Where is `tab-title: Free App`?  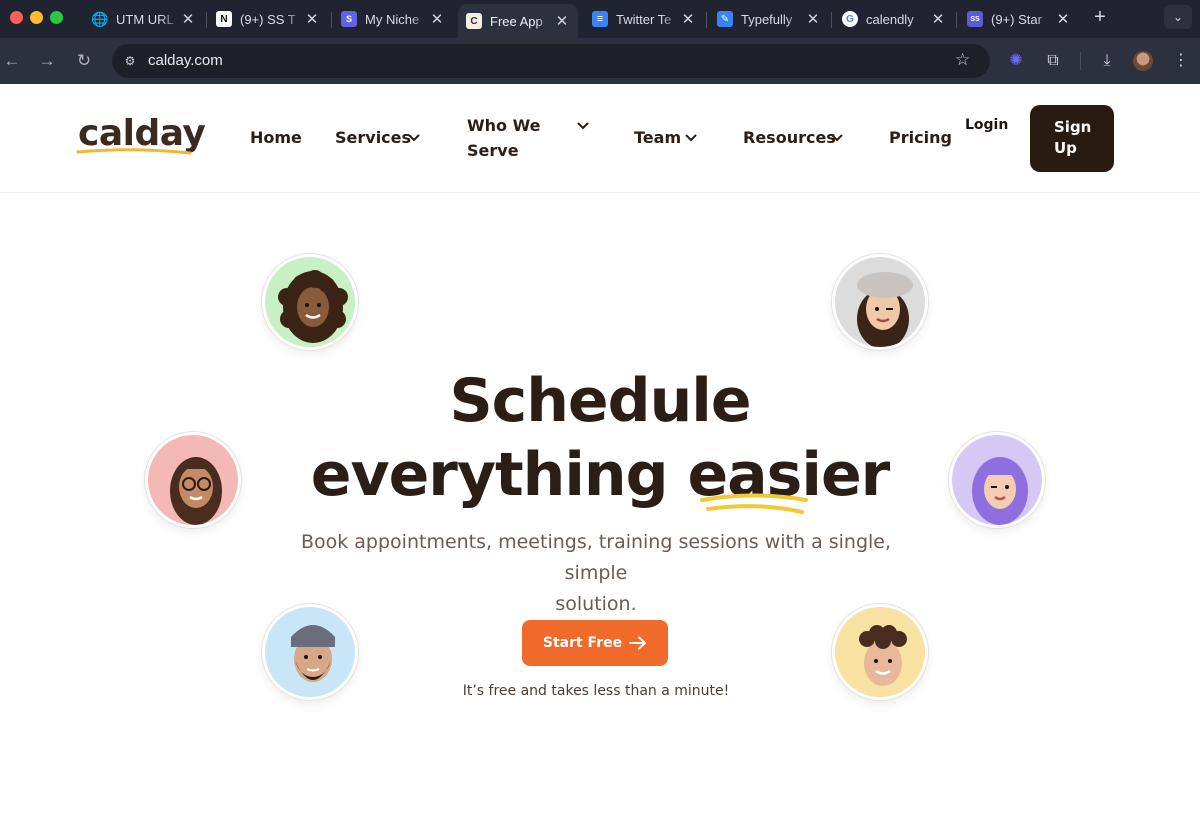 tab-title: Free App is located at coordinates (516, 21).